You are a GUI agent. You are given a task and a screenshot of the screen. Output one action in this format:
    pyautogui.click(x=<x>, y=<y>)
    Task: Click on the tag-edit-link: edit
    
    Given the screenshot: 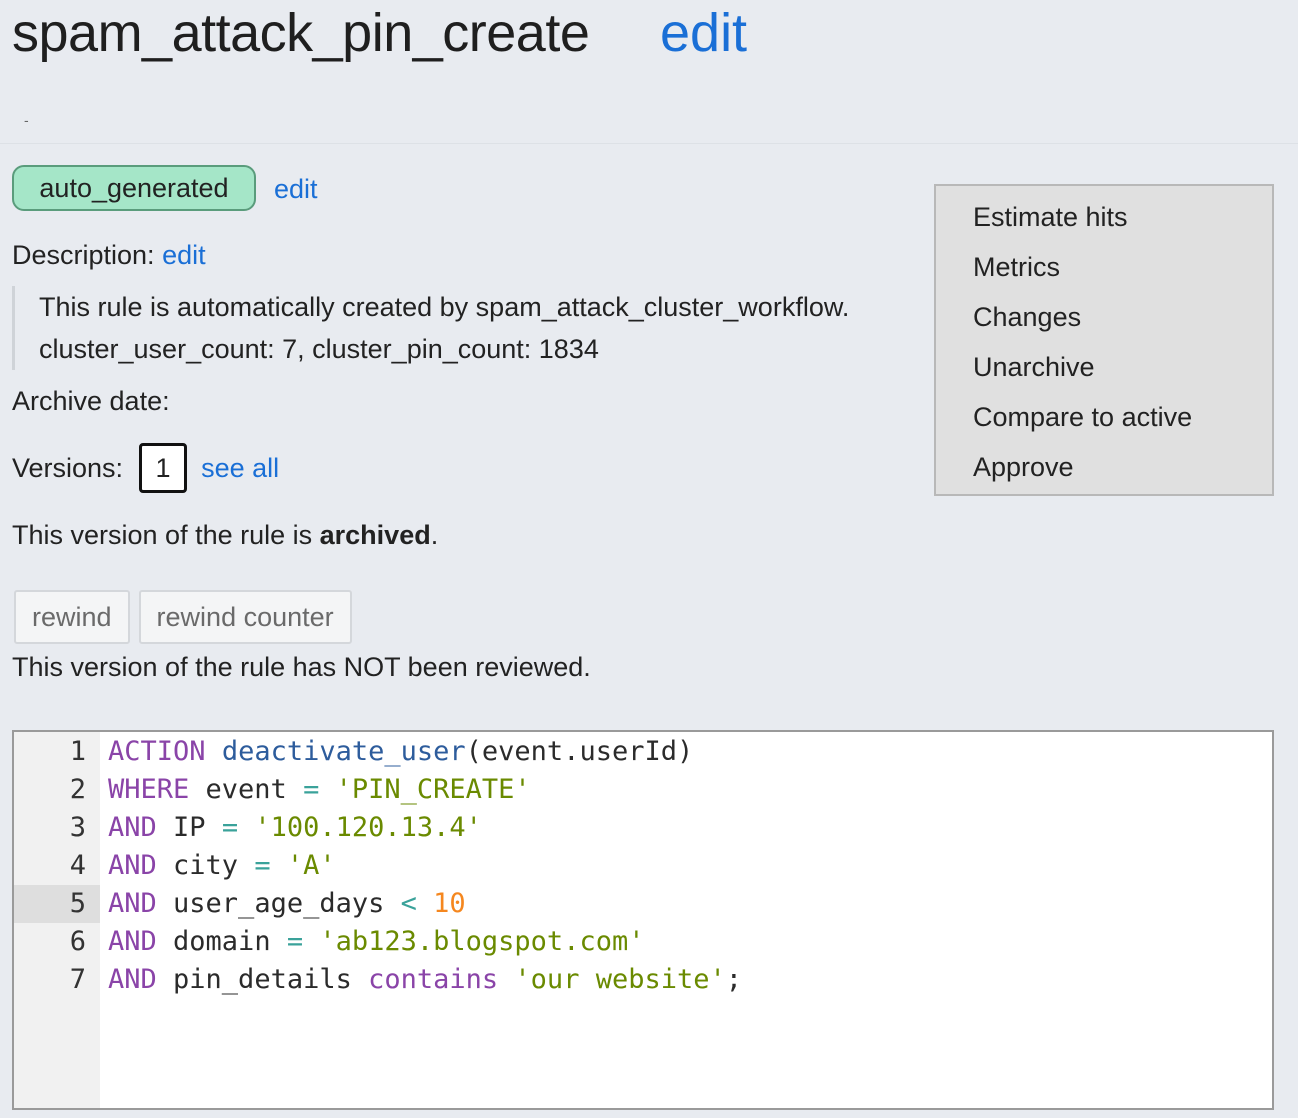 What is the action you would take?
    pyautogui.click(x=296, y=189)
    